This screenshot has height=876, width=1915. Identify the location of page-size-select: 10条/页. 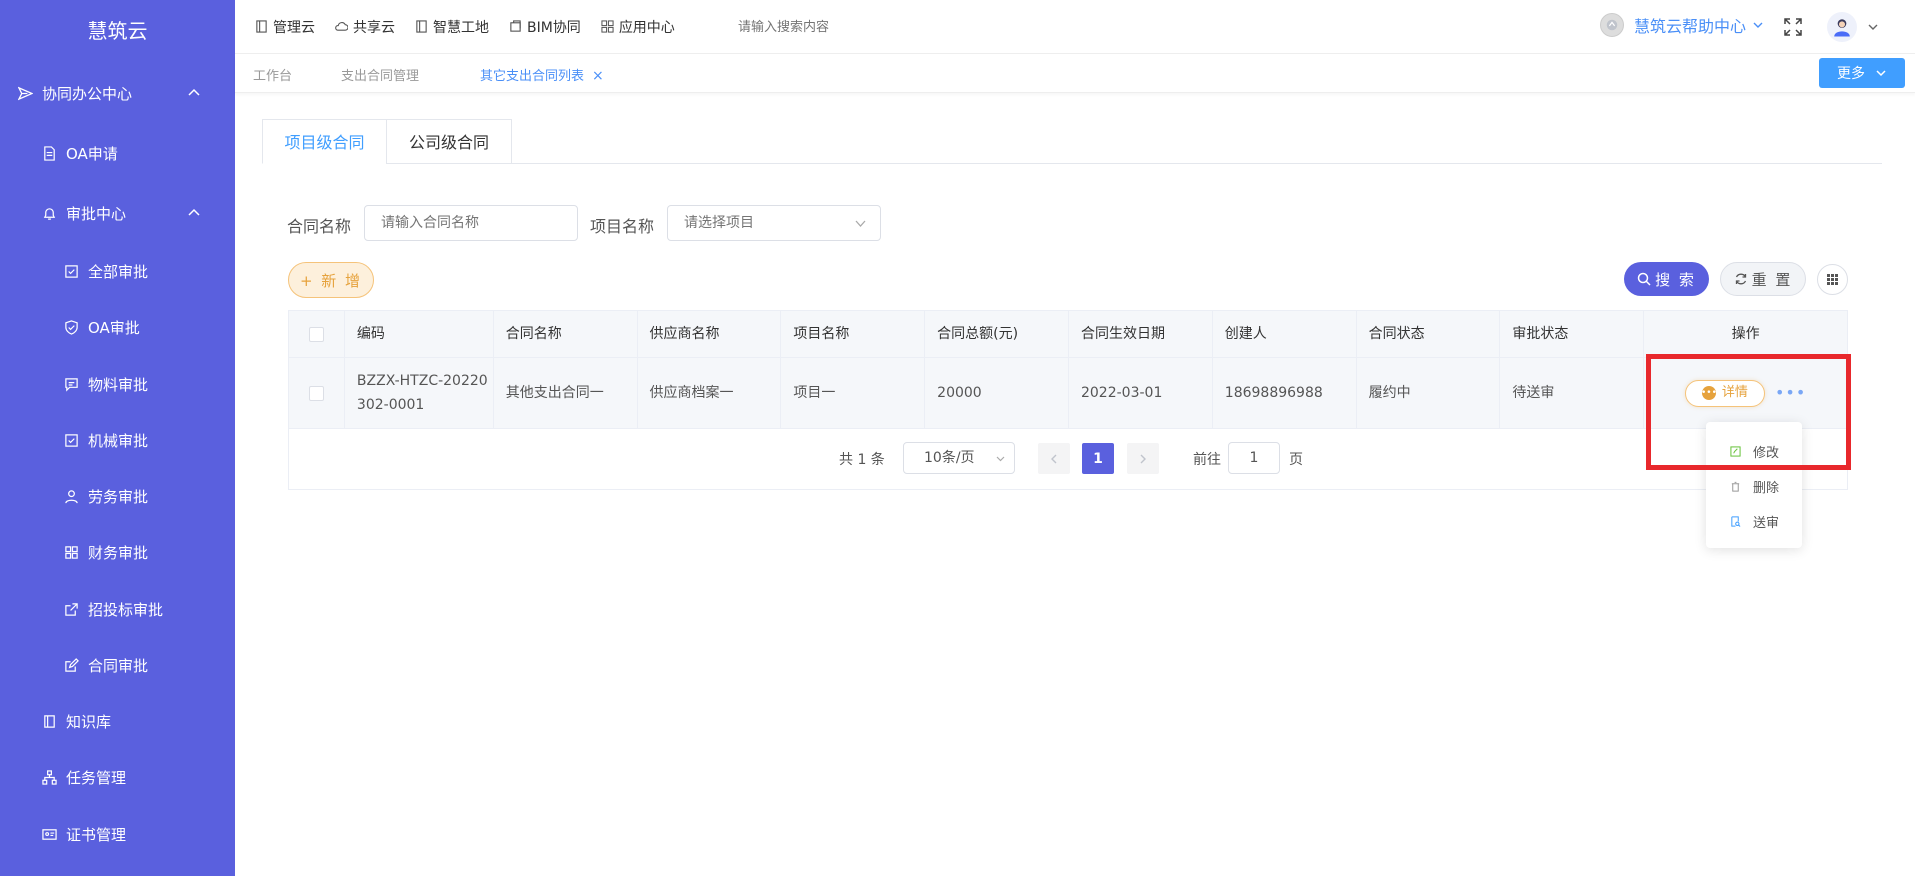
(959, 458).